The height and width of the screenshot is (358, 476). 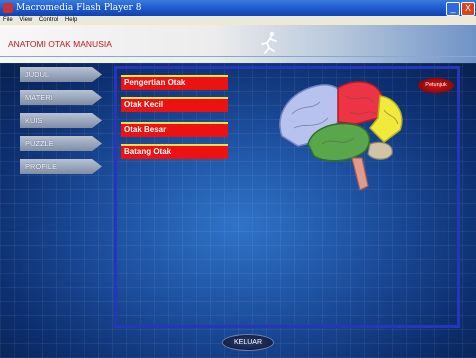 What do you see at coordinates (48, 20) in the screenshot?
I see `menu-control: Control` at bounding box center [48, 20].